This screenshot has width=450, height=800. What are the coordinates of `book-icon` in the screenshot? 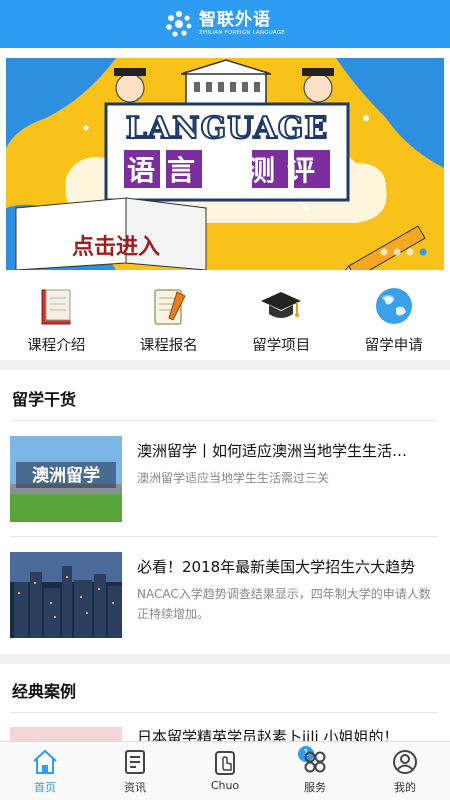 It's located at (56, 307).